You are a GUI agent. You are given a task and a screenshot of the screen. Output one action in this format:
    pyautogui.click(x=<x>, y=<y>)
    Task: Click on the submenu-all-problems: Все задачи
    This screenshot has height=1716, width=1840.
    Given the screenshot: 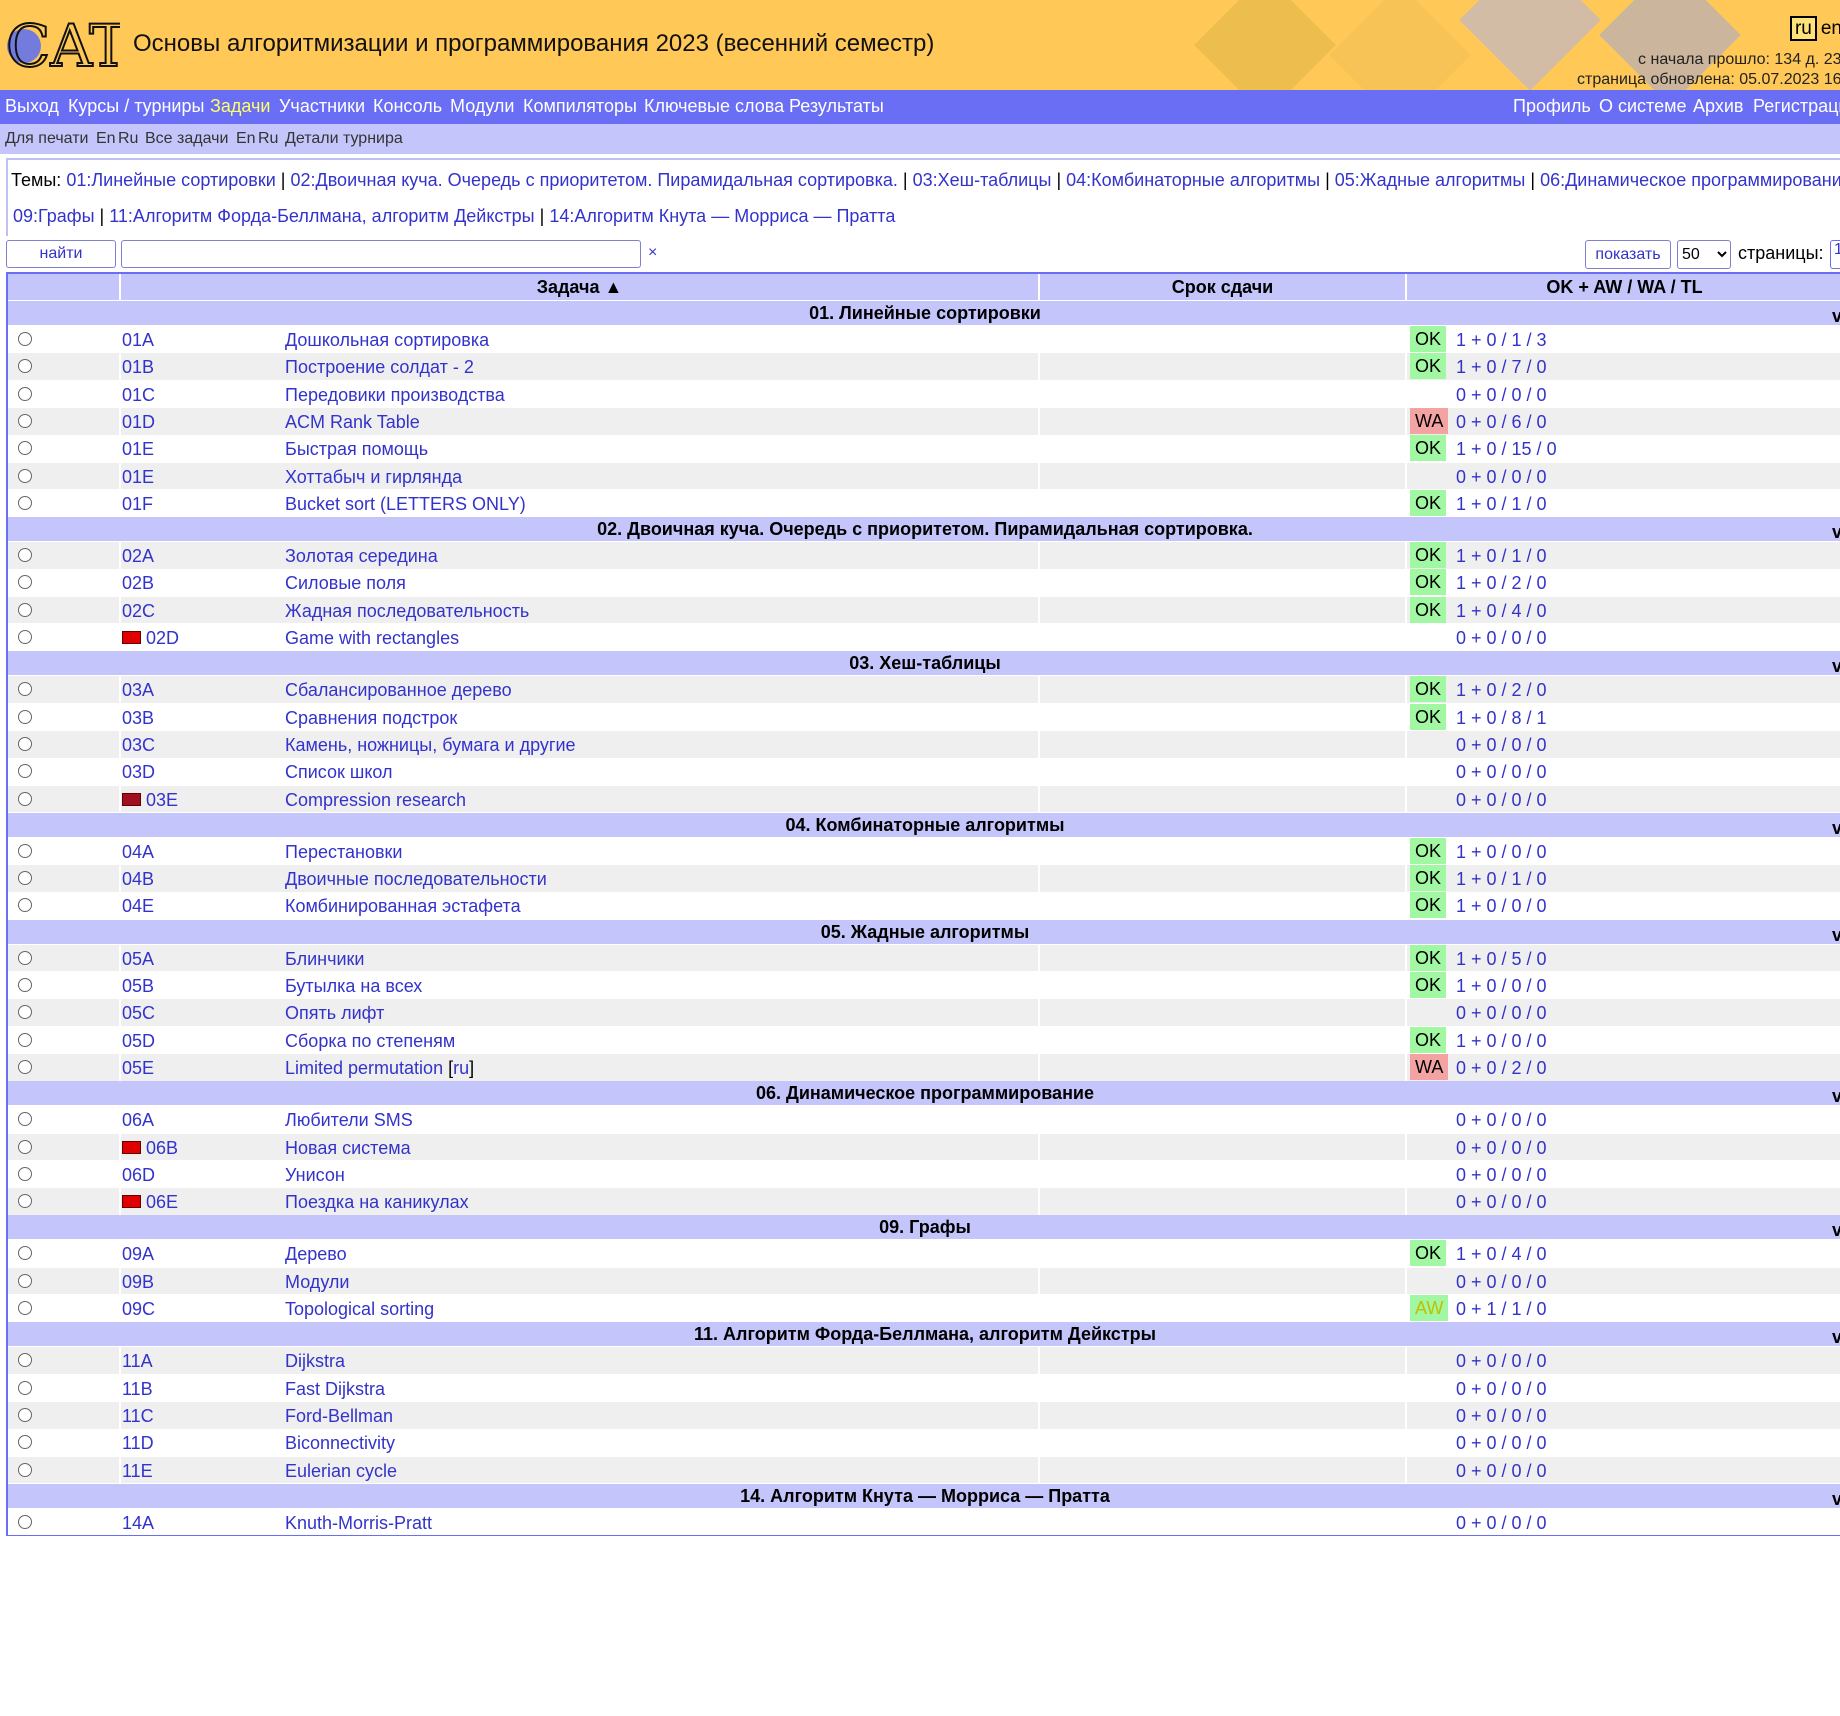 What is the action you would take?
    pyautogui.click(x=186, y=139)
    